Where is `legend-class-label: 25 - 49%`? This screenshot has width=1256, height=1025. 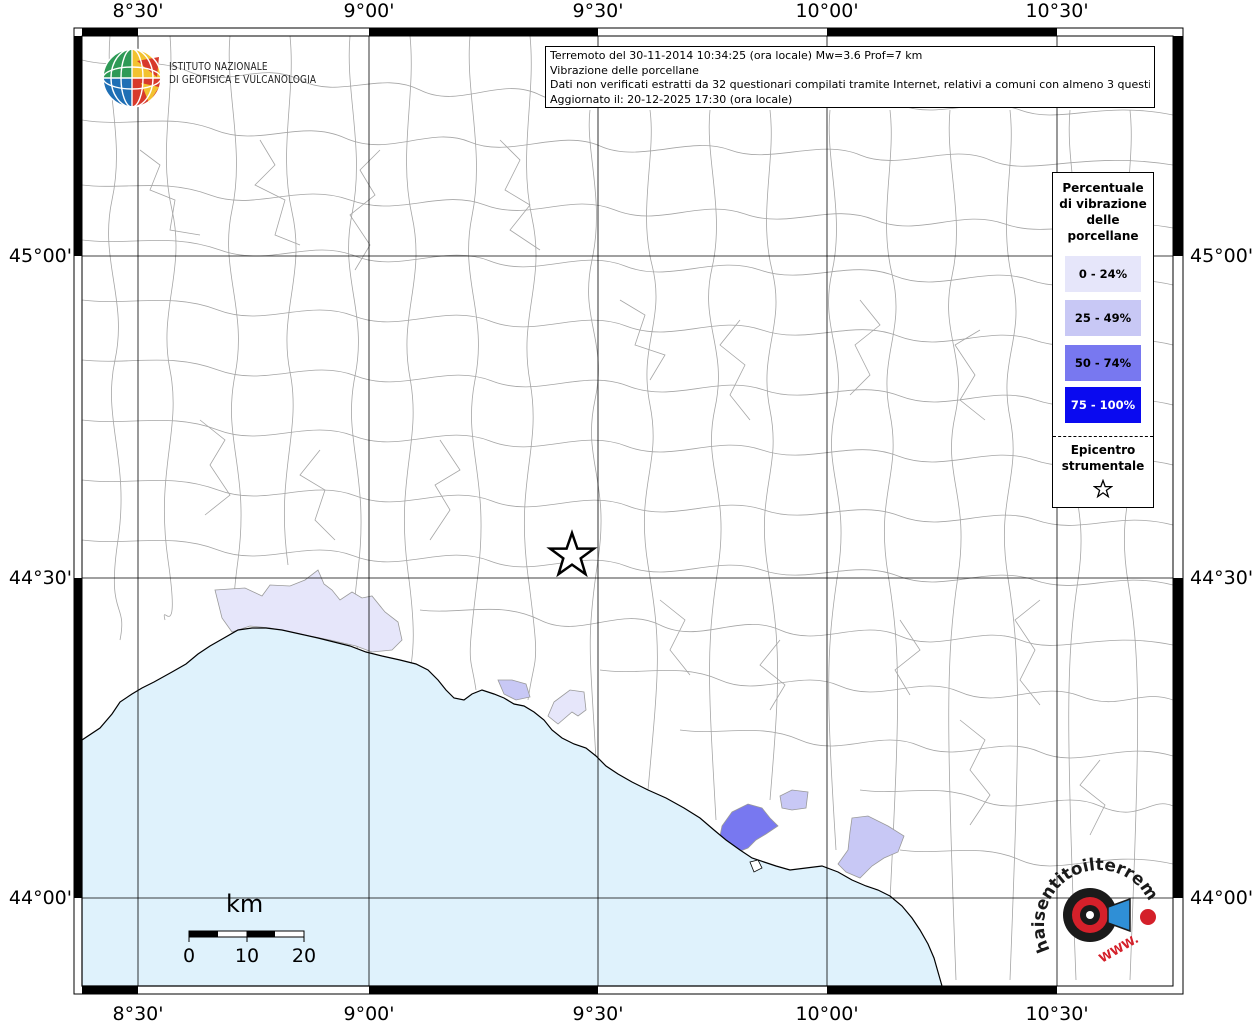
legend-class-label: 25 - 49% is located at coordinates (1103, 318).